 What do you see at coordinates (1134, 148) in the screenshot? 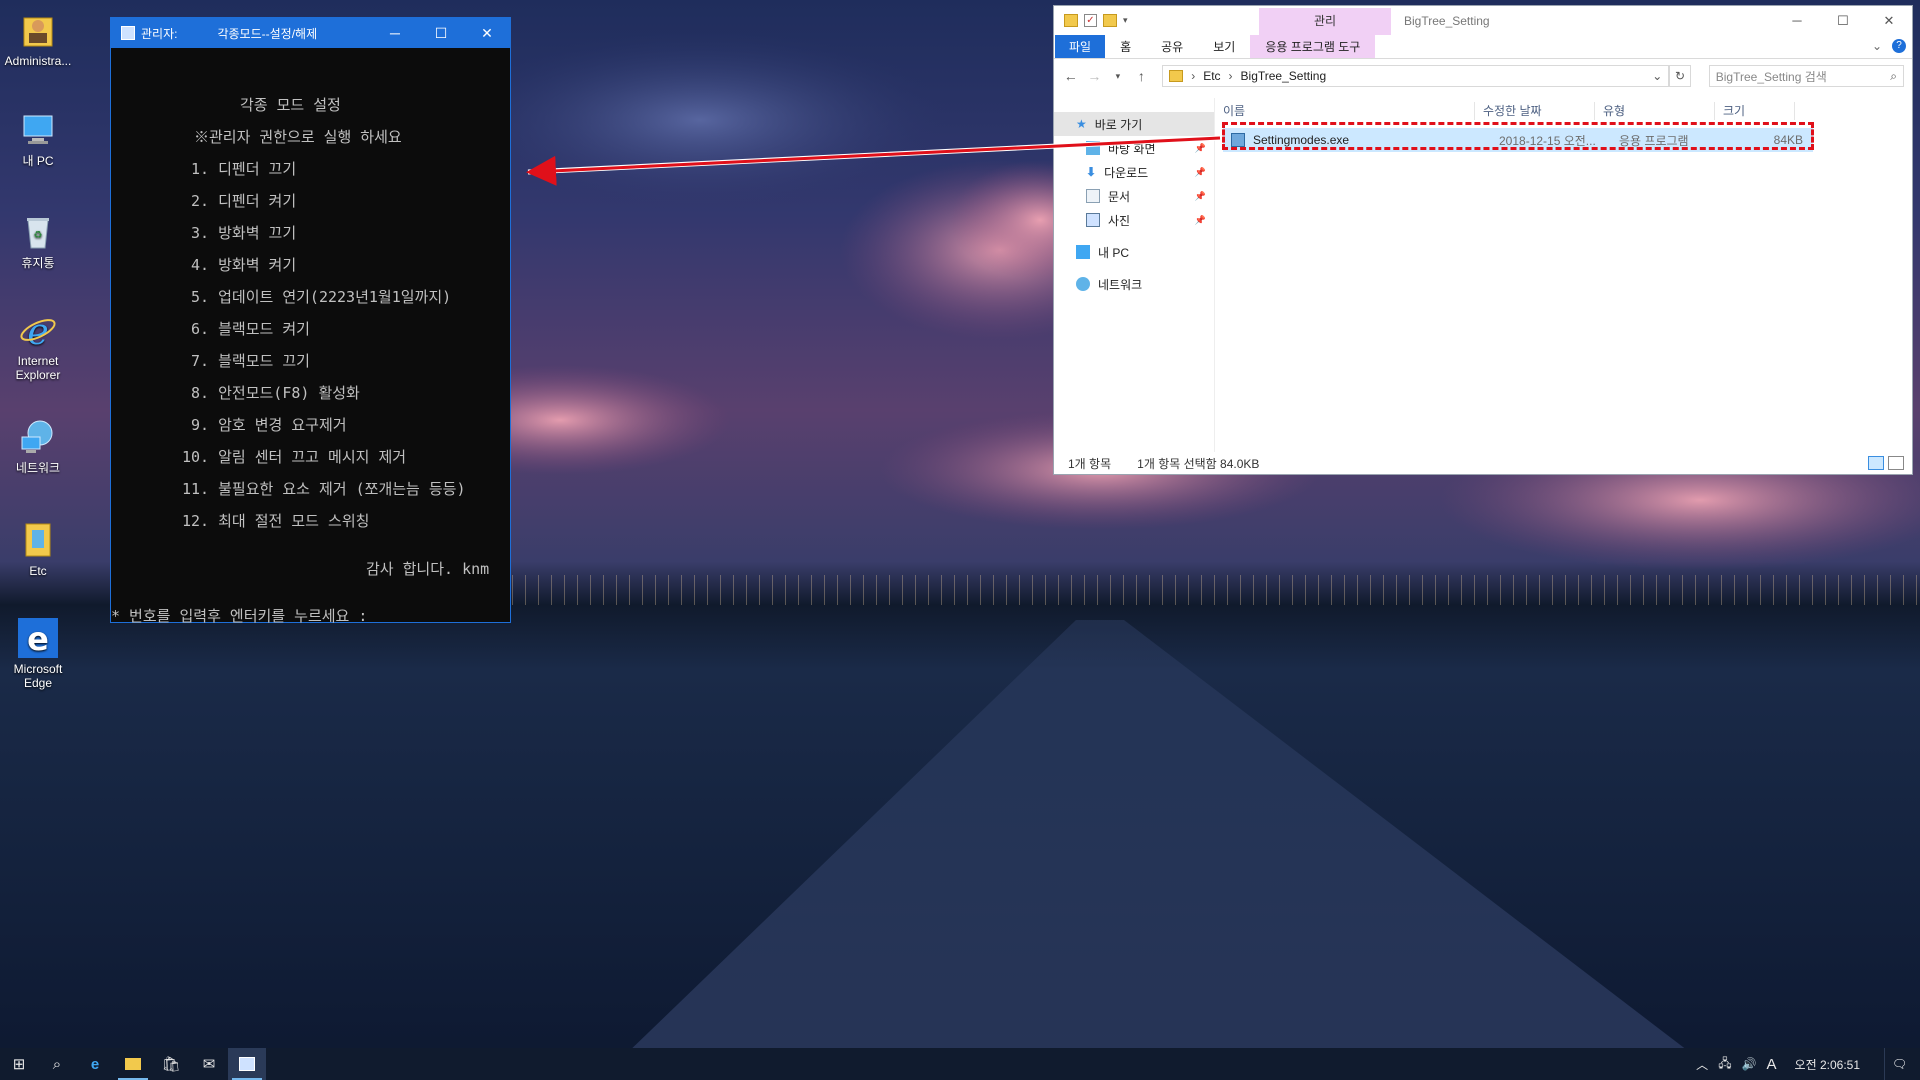
I see `nav-item-desktop: 바탕 화면 📌` at bounding box center [1134, 148].